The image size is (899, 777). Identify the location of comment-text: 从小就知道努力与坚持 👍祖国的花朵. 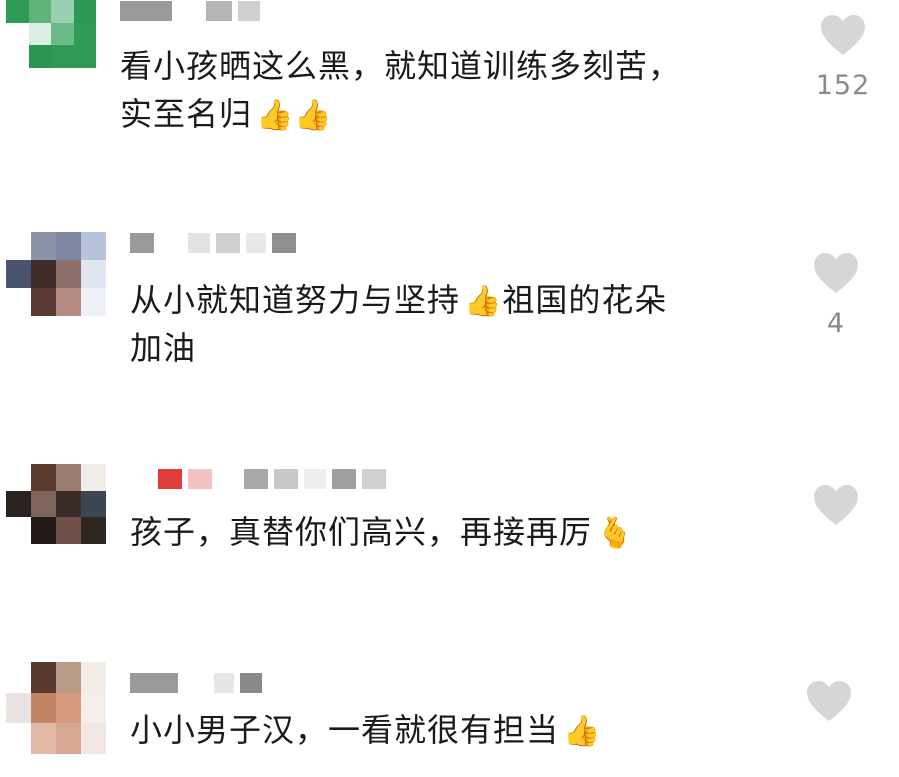
(399, 300).